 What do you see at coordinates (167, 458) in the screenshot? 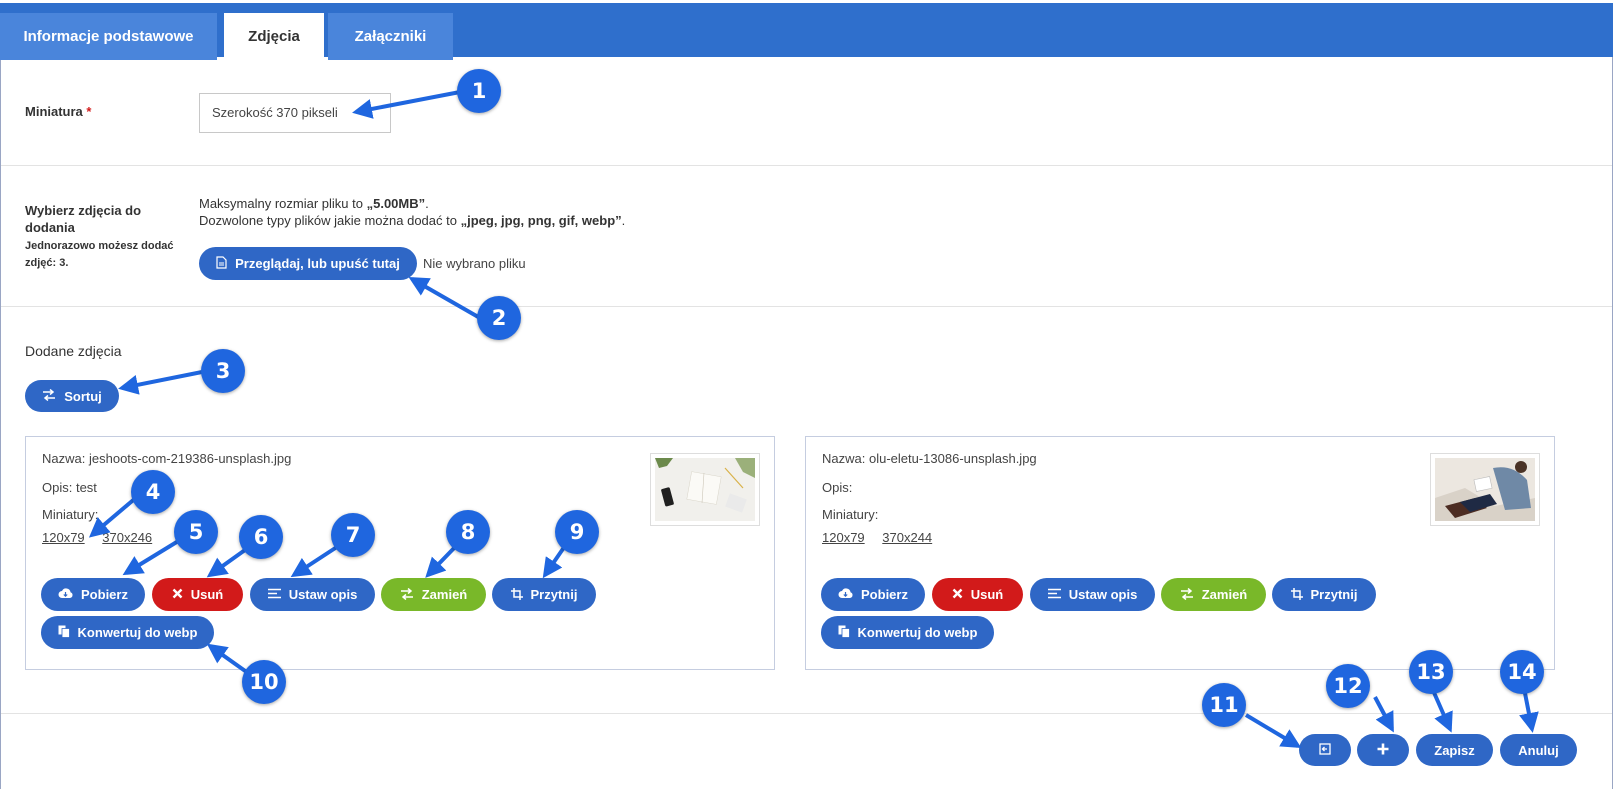
I see `photo-name: Nazwa: jeshoots-com-219386-unsplash.jpg` at bounding box center [167, 458].